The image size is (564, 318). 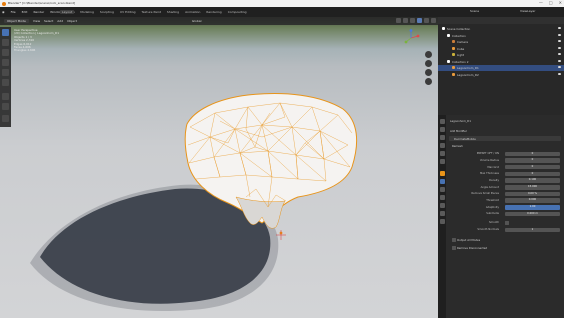 I want to click on viewport-menu-view: View, so click(x=36, y=21).